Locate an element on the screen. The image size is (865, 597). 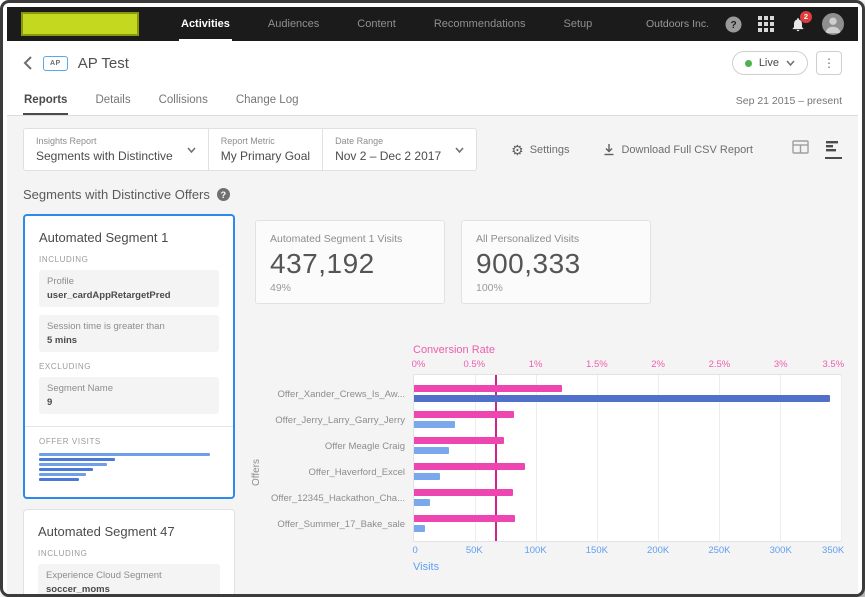
user-avatar is located at coordinates (833, 24).